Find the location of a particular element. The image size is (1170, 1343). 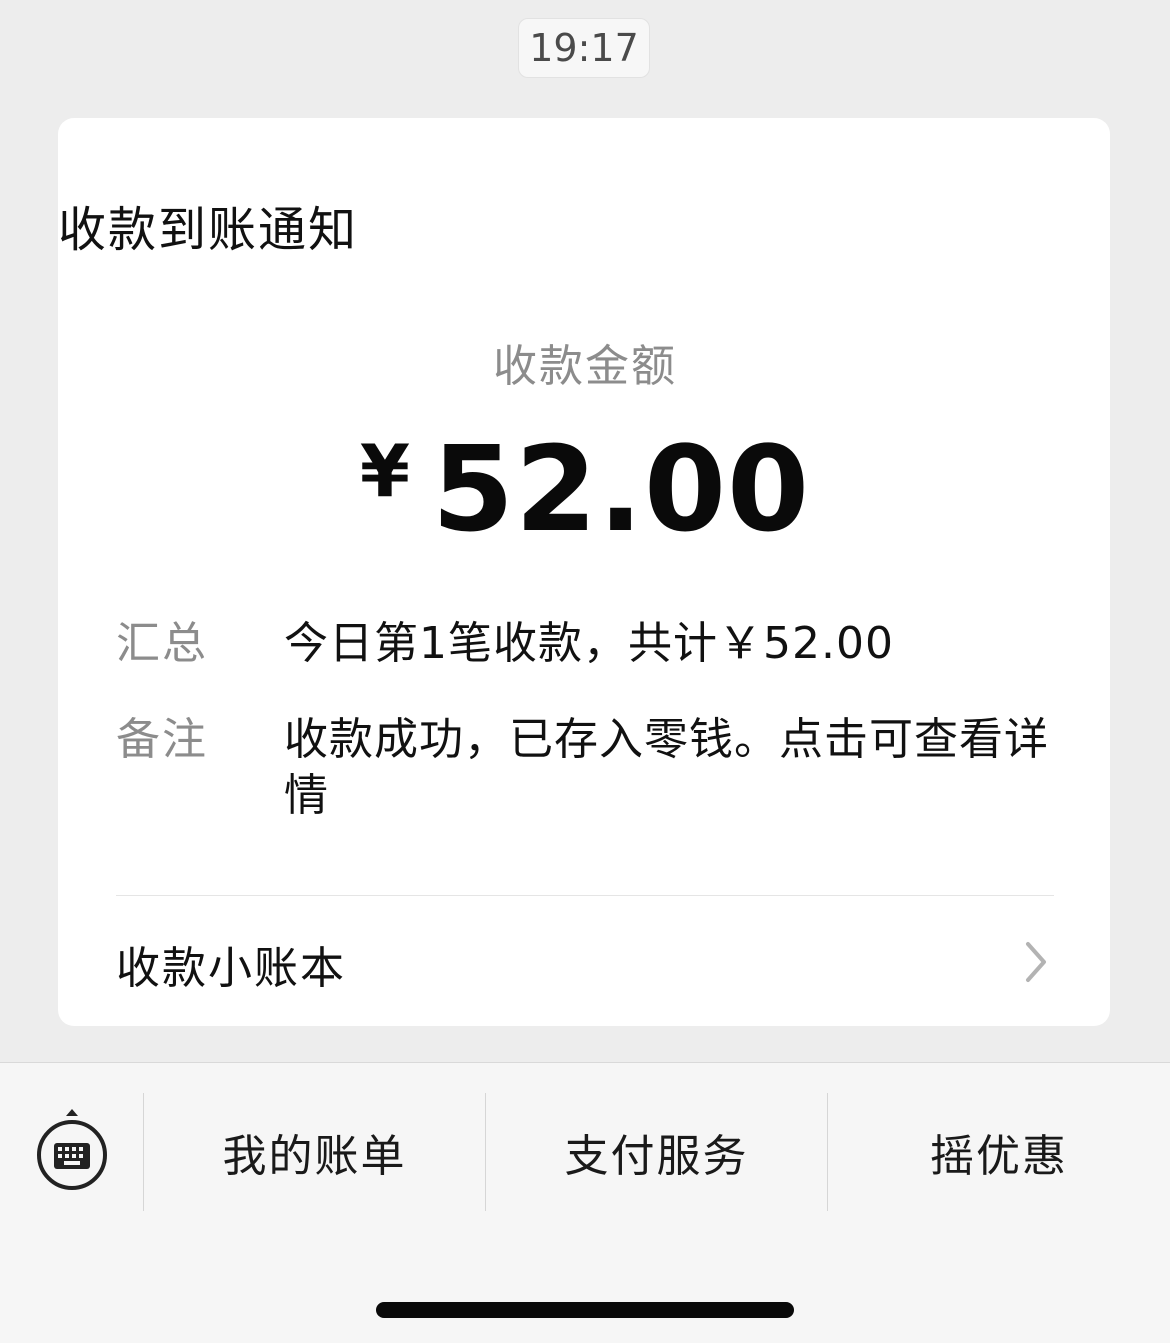

menu-item-payment-services: 支付服务 is located at coordinates (656, 1152).